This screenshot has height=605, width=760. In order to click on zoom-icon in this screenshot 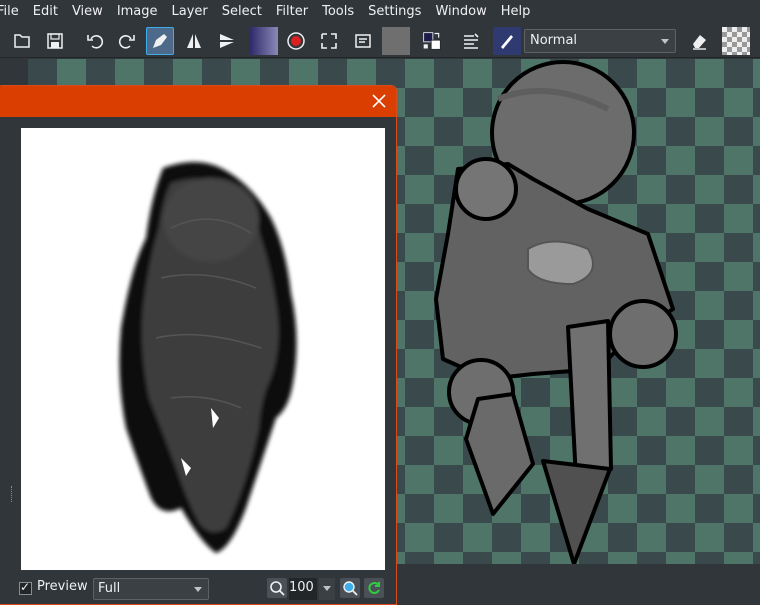, I will do `click(277, 588)`.